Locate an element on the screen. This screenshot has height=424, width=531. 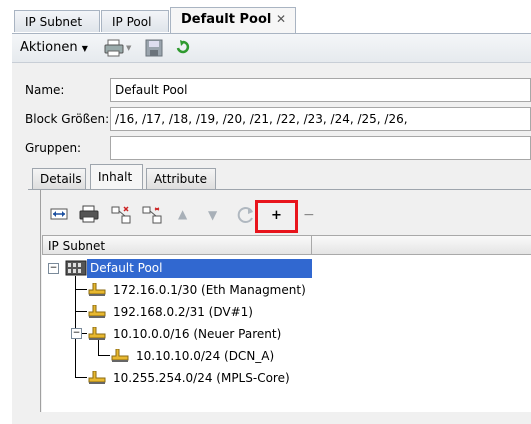
remove-icon: − is located at coordinates (309, 215).